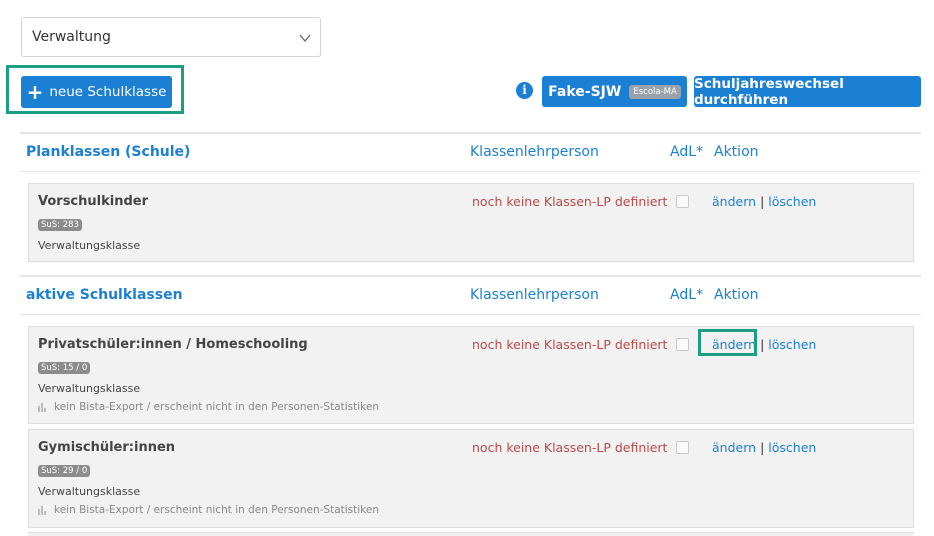 The width and height of the screenshot is (934, 536). Describe the element at coordinates (108, 152) in the screenshot. I see `section-title: Planklassen (Schule)` at that location.